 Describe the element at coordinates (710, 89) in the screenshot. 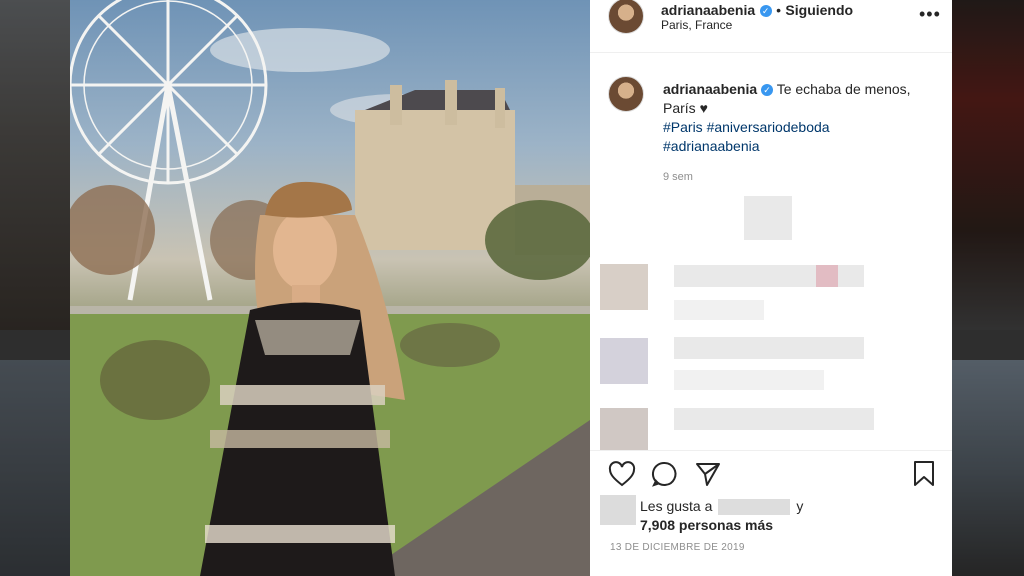

I see `caption-username: adrianaabenia` at that location.